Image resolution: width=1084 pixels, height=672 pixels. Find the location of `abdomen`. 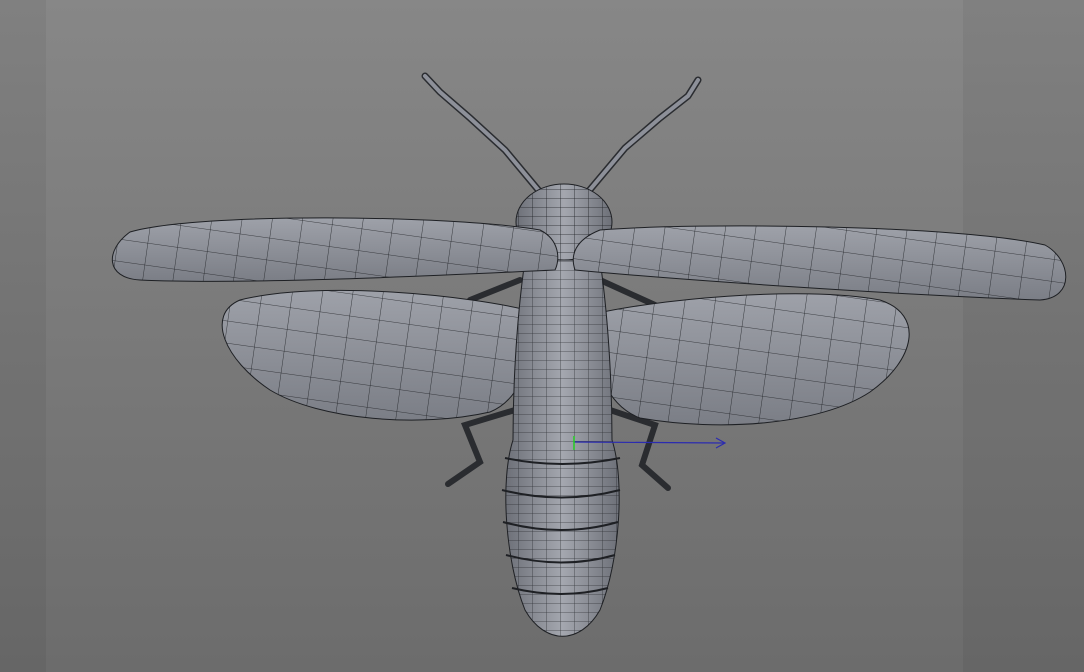

abdomen is located at coordinates (561, 448).